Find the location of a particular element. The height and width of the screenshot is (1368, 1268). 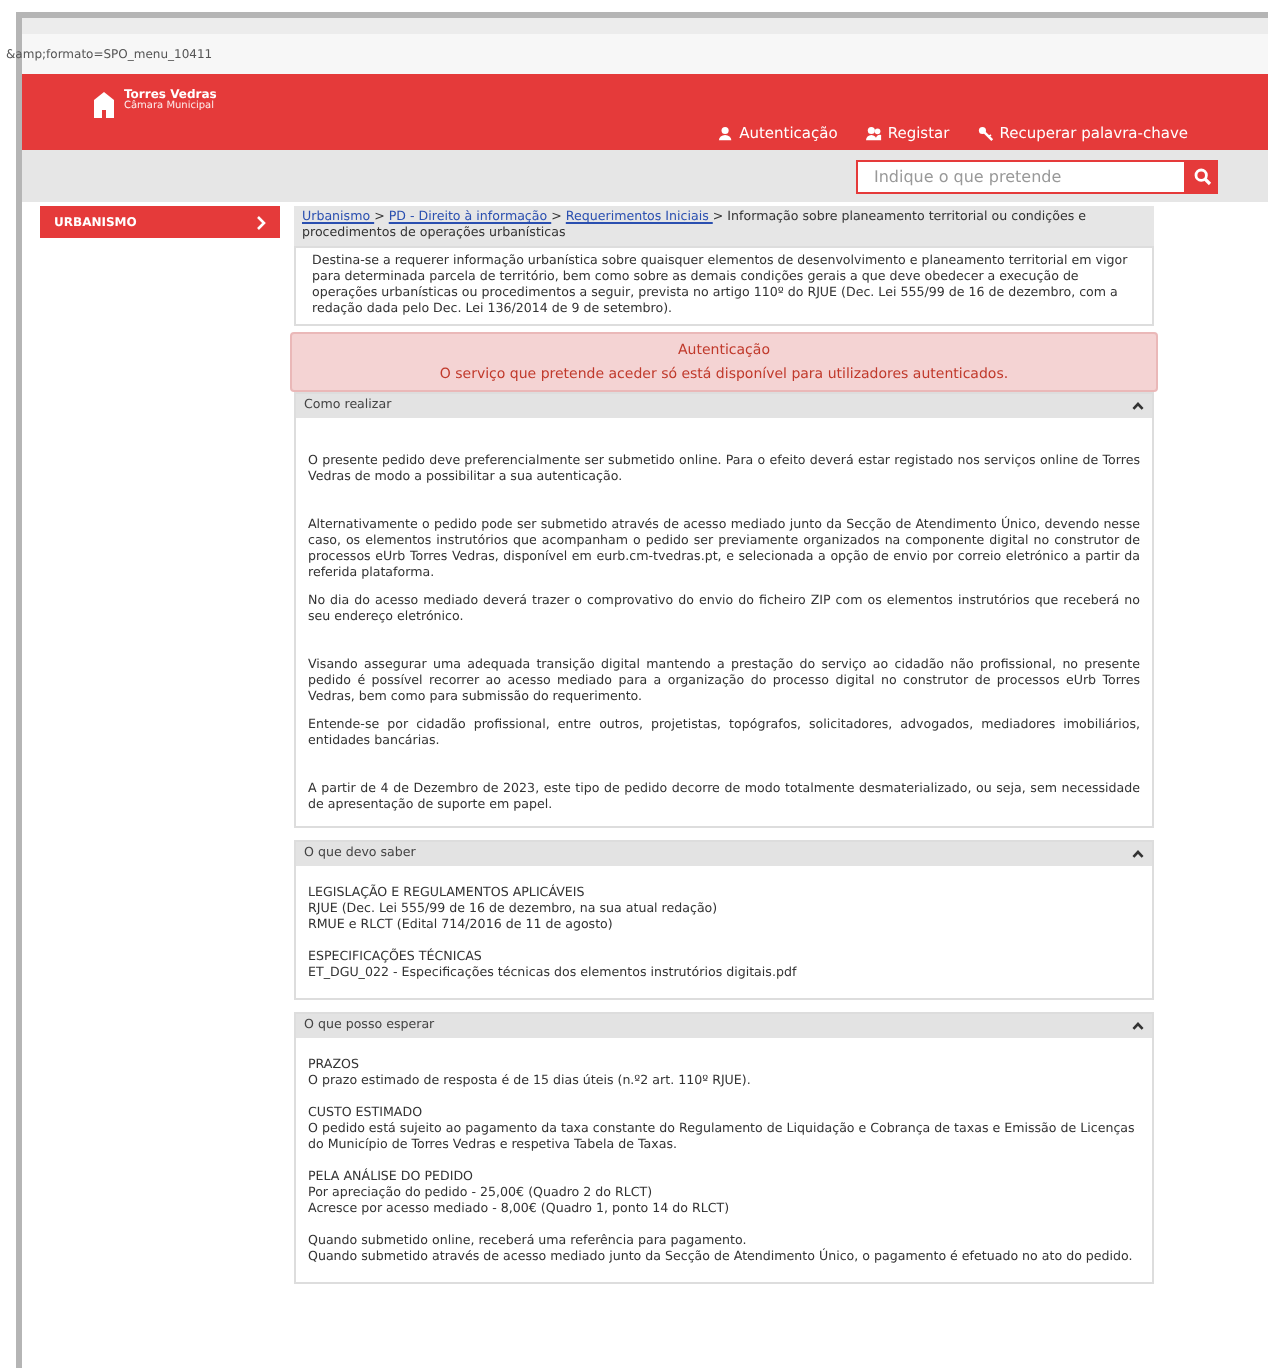

building-icon is located at coordinates (104, 104).